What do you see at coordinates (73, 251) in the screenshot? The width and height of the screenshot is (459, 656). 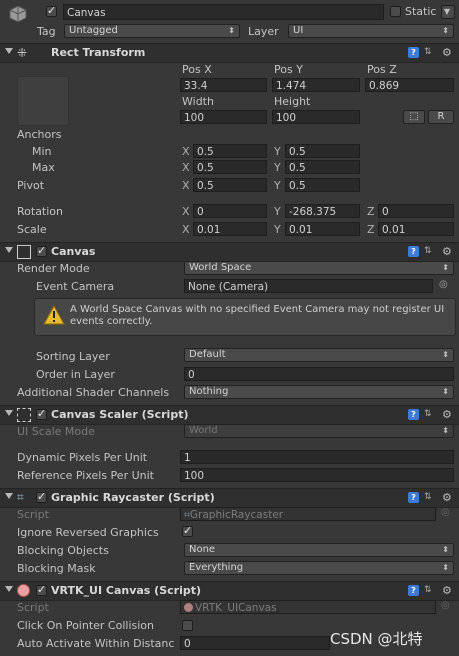 I see `component-title: Canvas` at bounding box center [73, 251].